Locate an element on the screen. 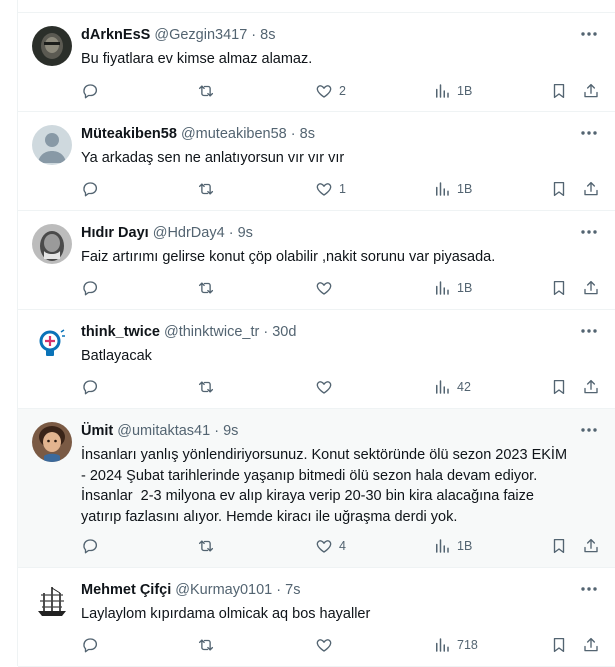 The image size is (615, 667). timestamp: 30d is located at coordinates (284, 332).